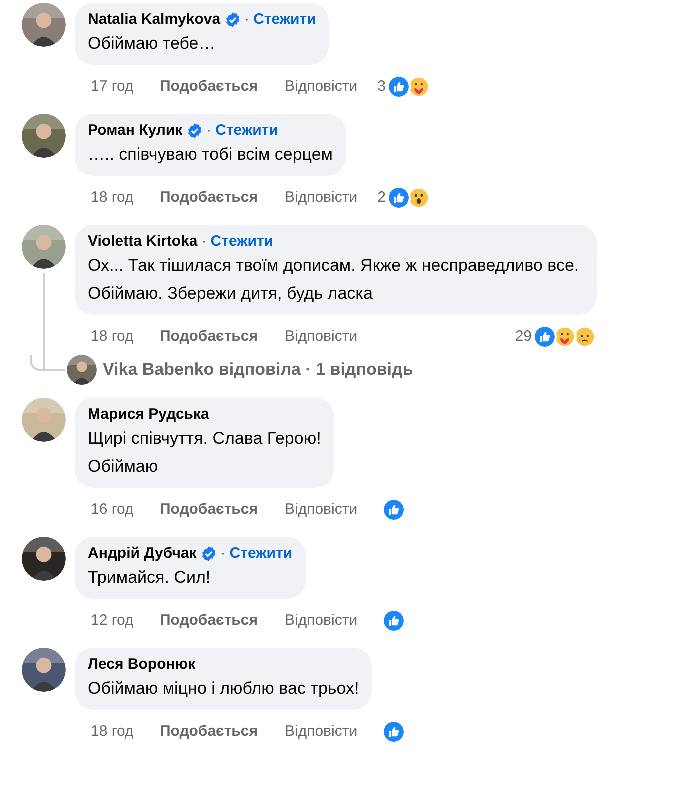 Image resolution: width=679 pixels, height=787 pixels. Describe the element at coordinates (149, 415) in the screenshot. I see `author-name: Марися Рудська` at that location.